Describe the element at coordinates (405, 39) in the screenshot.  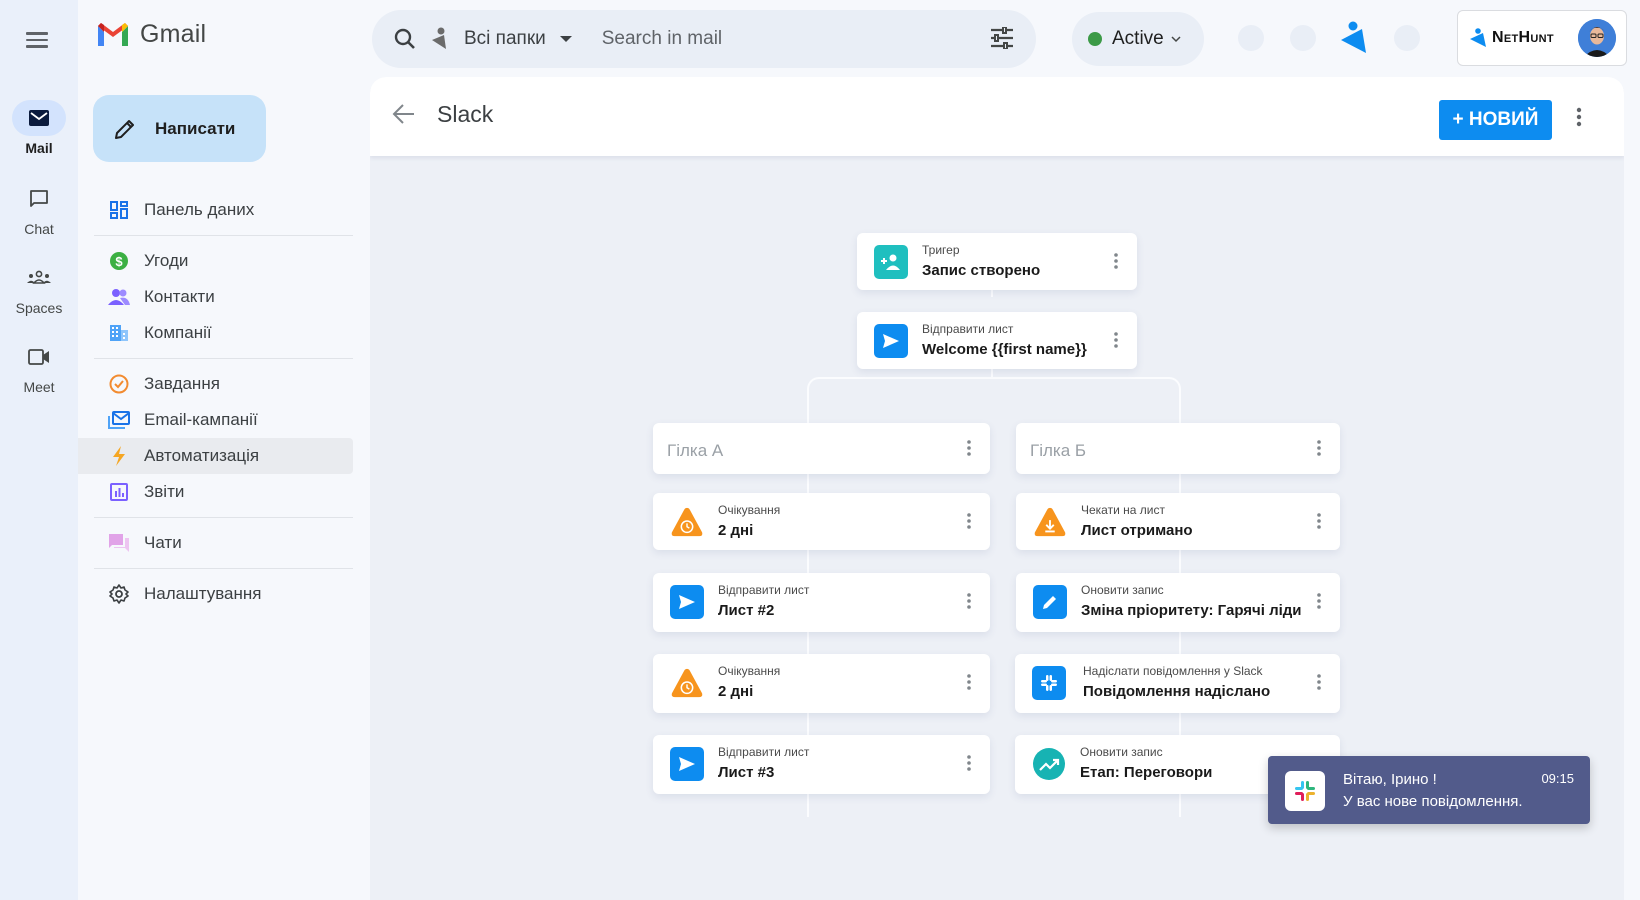
I see `search-icon` at that location.